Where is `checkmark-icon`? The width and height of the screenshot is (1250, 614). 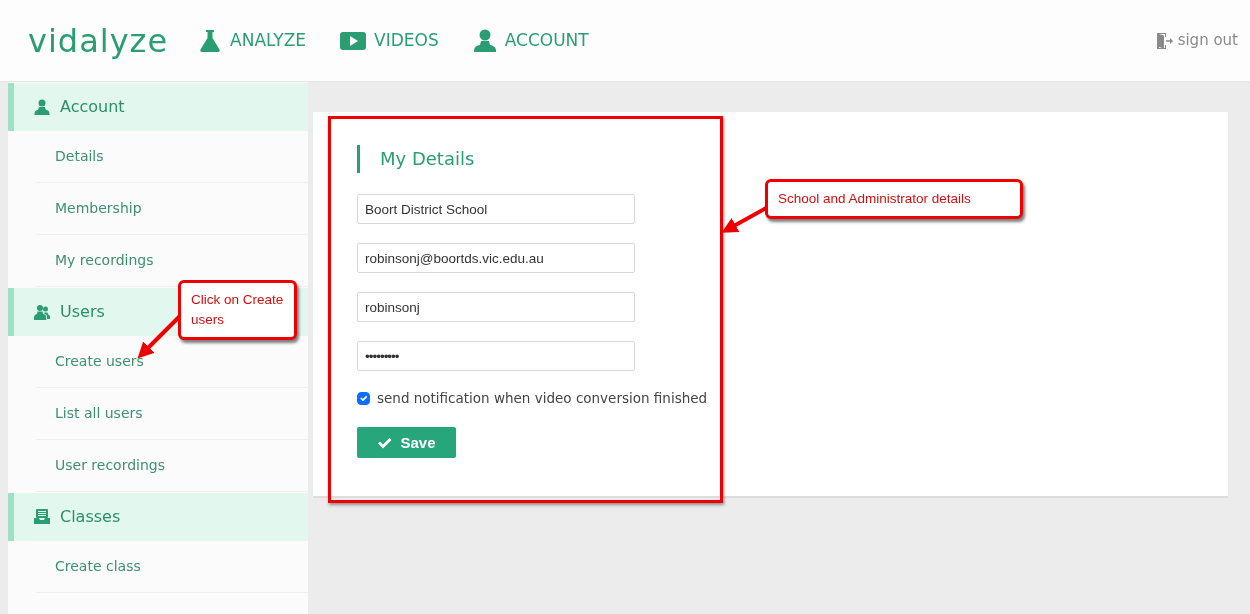 checkmark-icon is located at coordinates (385, 442).